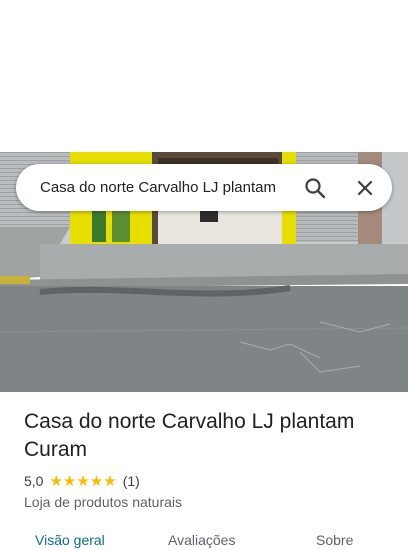  I want to click on place-title: Casa do norte Carvalho LJ plantam Curam, so click(189, 435).